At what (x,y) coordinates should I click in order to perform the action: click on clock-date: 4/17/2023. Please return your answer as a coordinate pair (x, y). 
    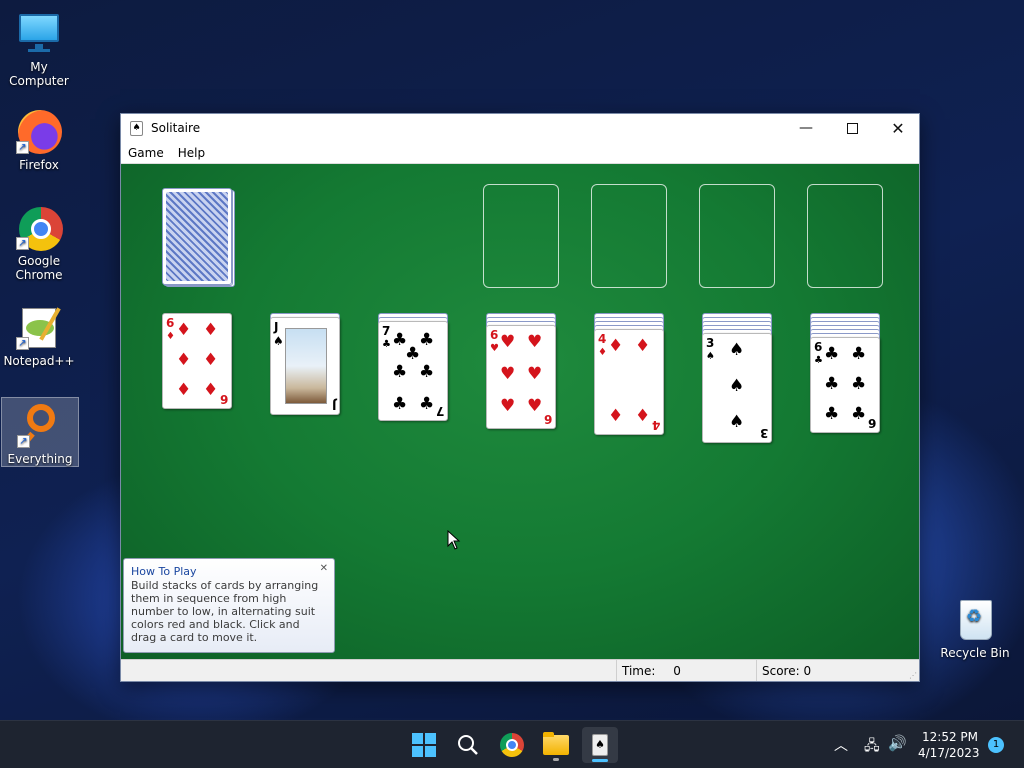
    Looking at the image, I should click on (949, 753).